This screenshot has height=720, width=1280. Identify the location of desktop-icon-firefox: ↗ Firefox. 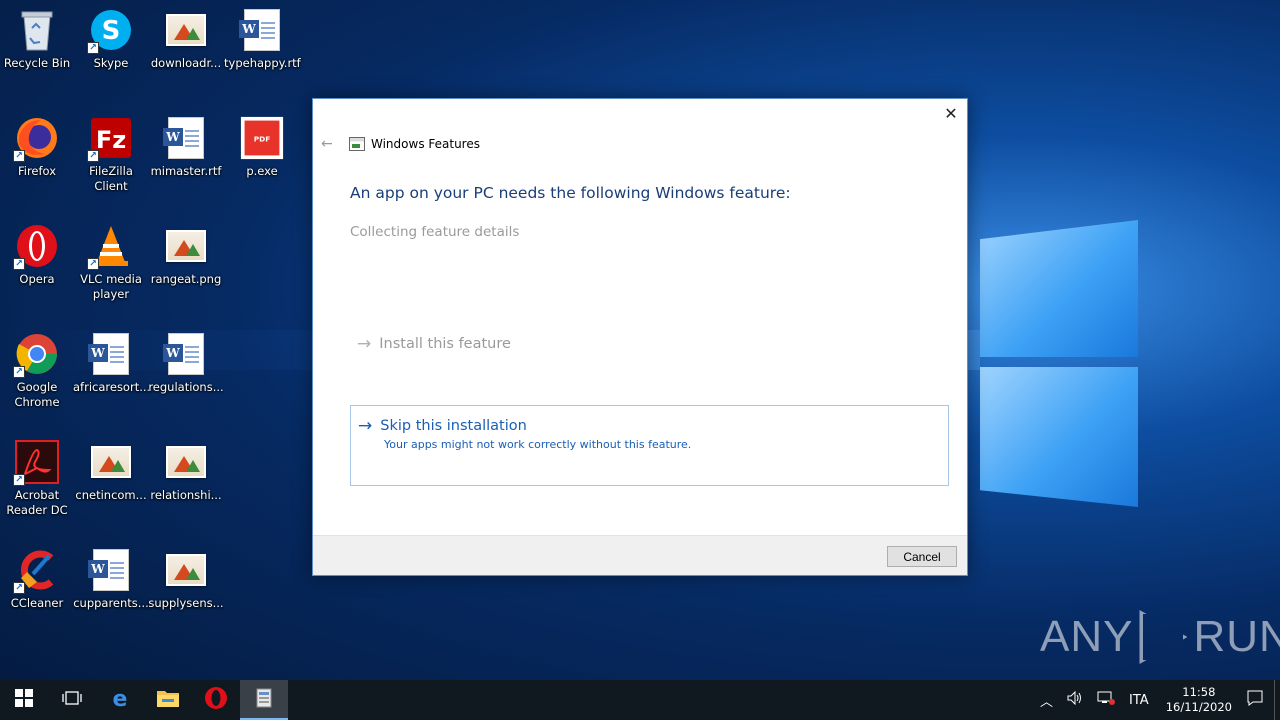
(37, 147).